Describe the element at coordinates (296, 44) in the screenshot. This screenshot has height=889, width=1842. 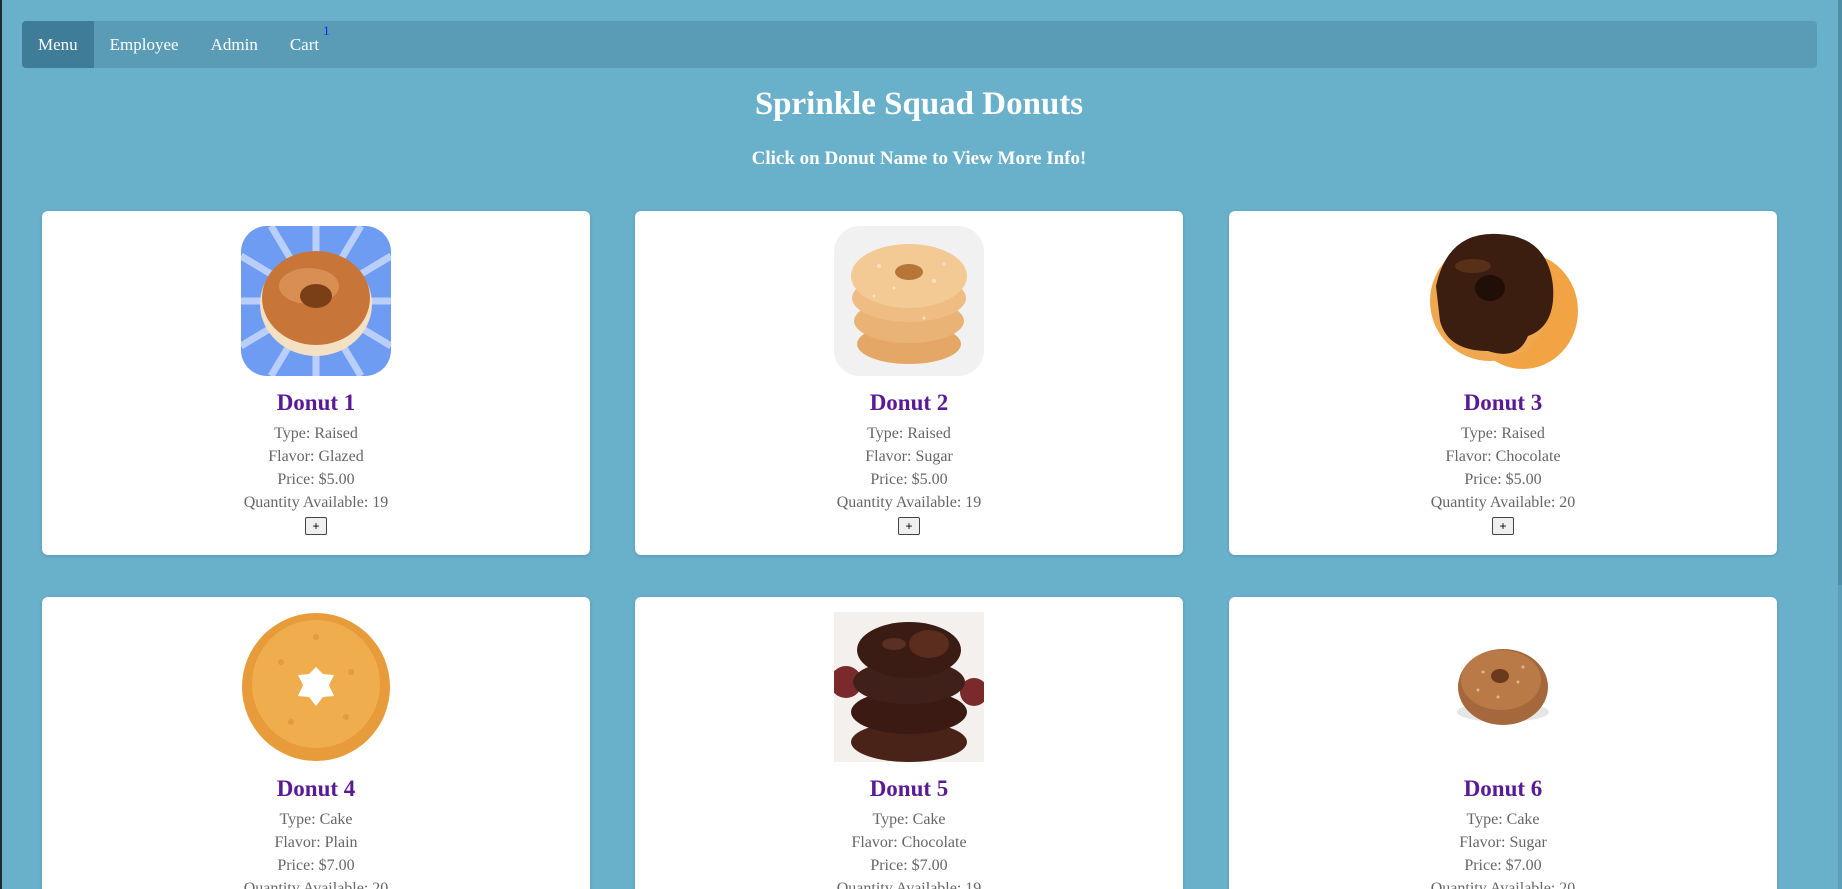
I see `nav-item-cart: Cart` at that location.